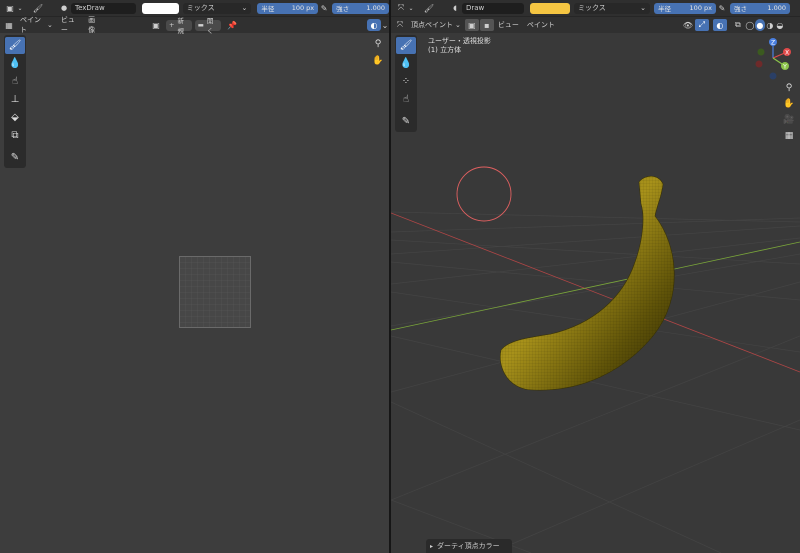 This screenshot has width=800, height=553. I want to click on left-editor-header: ▦ ペイント ⌄ ビュー 画像 ▣ + 新規 ▬ 開く 📌 ◐ ⌄, so click(194, 25).